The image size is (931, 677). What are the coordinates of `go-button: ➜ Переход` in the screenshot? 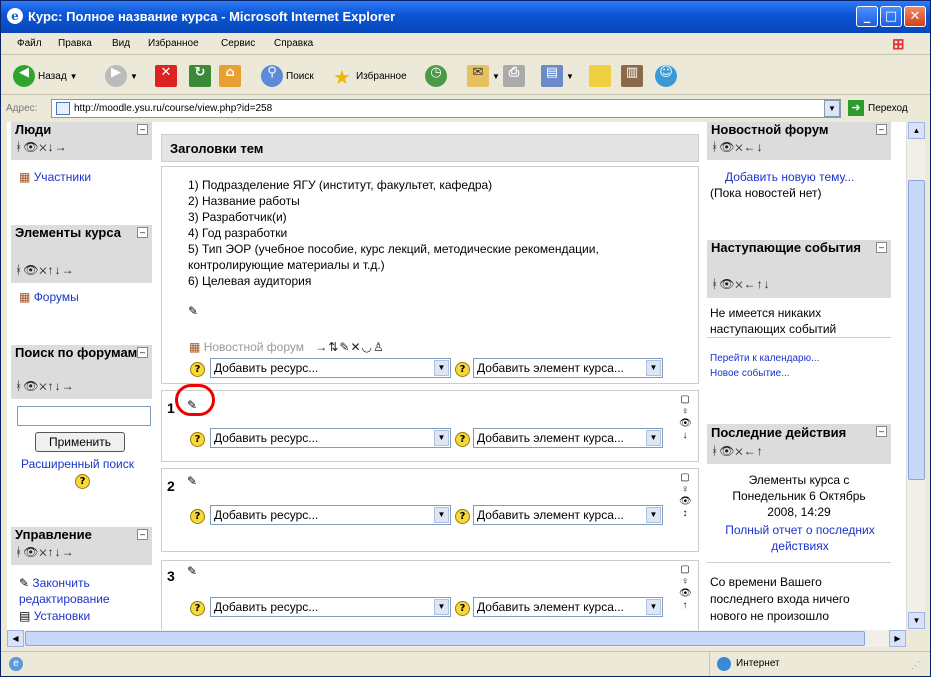 It's located at (878, 108).